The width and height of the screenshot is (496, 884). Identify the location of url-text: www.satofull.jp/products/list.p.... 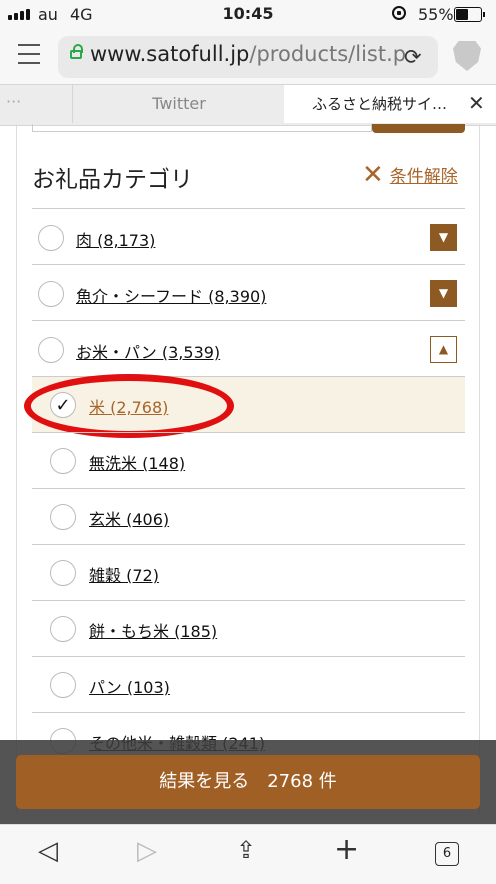
(247, 54).